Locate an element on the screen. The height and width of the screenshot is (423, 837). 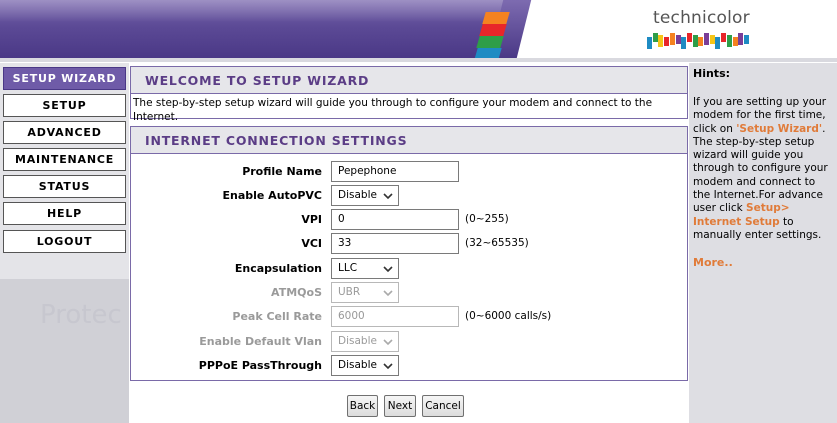
auto-pvc-label: Enable AutoPVC is located at coordinates (272, 195).